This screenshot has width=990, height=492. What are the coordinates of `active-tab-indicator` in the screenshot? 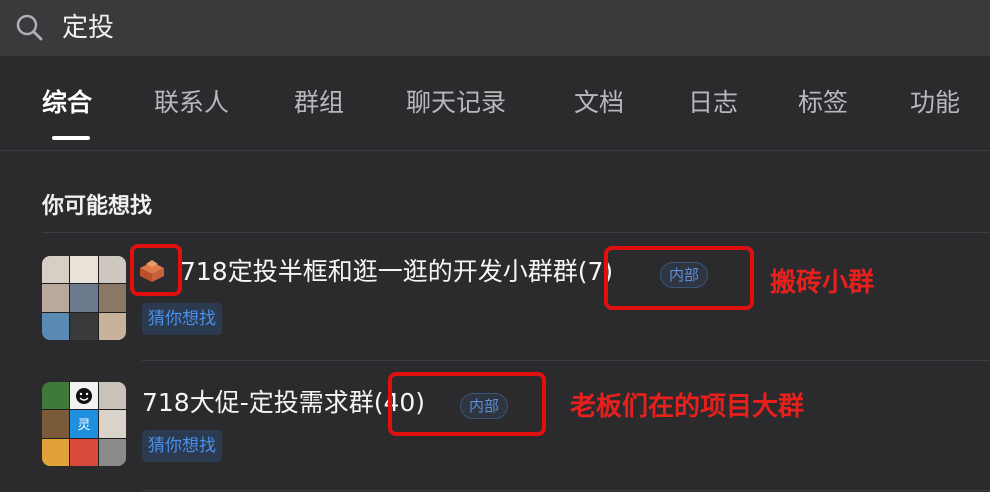 It's located at (71, 138).